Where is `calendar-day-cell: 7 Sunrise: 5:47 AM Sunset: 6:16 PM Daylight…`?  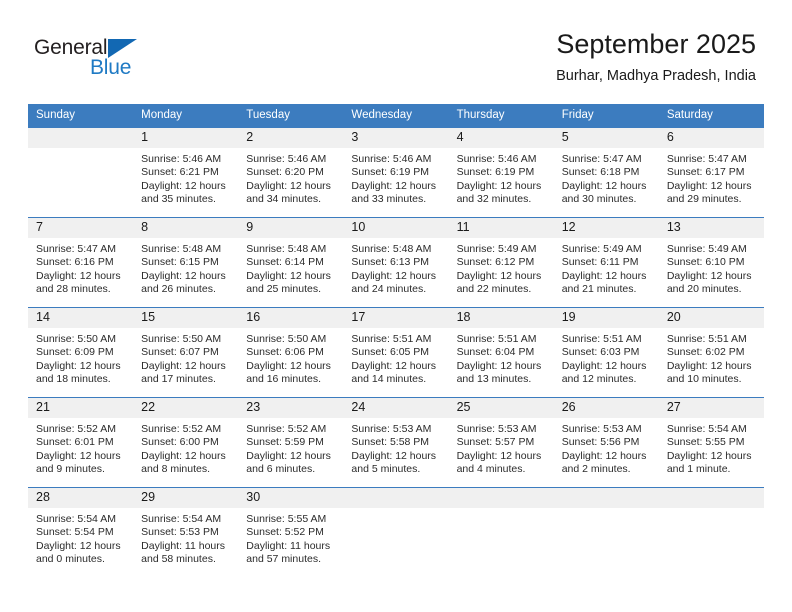
calendar-day-cell: 7 Sunrise: 5:47 AM Sunset: 6:16 PM Daylight… is located at coordinates (81, 262).